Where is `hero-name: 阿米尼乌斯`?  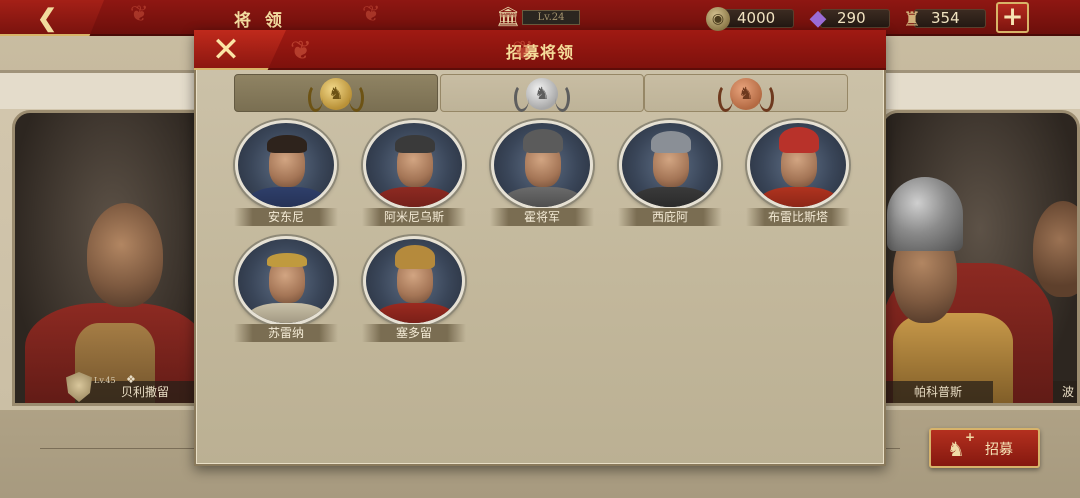
hero-name: 阿米尼乌斯 is located at coordinates (414, 217).